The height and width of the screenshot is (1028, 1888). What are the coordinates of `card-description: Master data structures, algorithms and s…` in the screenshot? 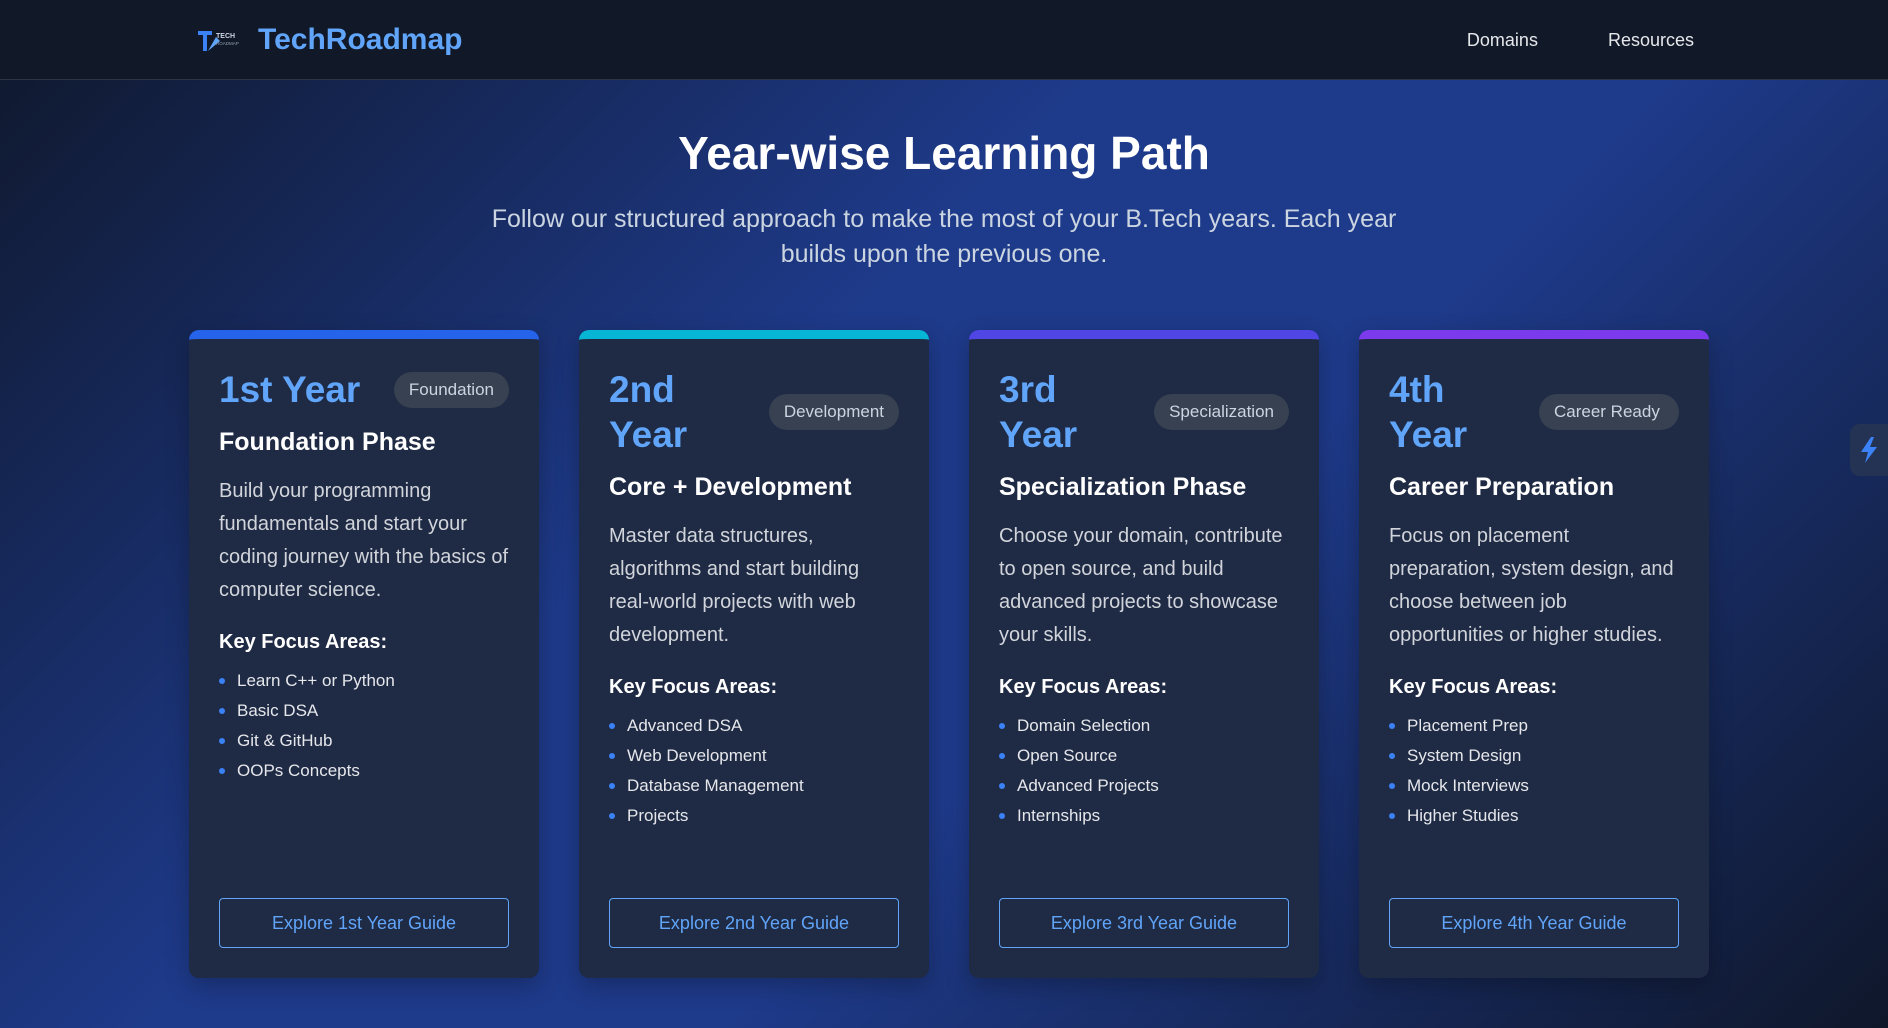 It's located at (734, 585).